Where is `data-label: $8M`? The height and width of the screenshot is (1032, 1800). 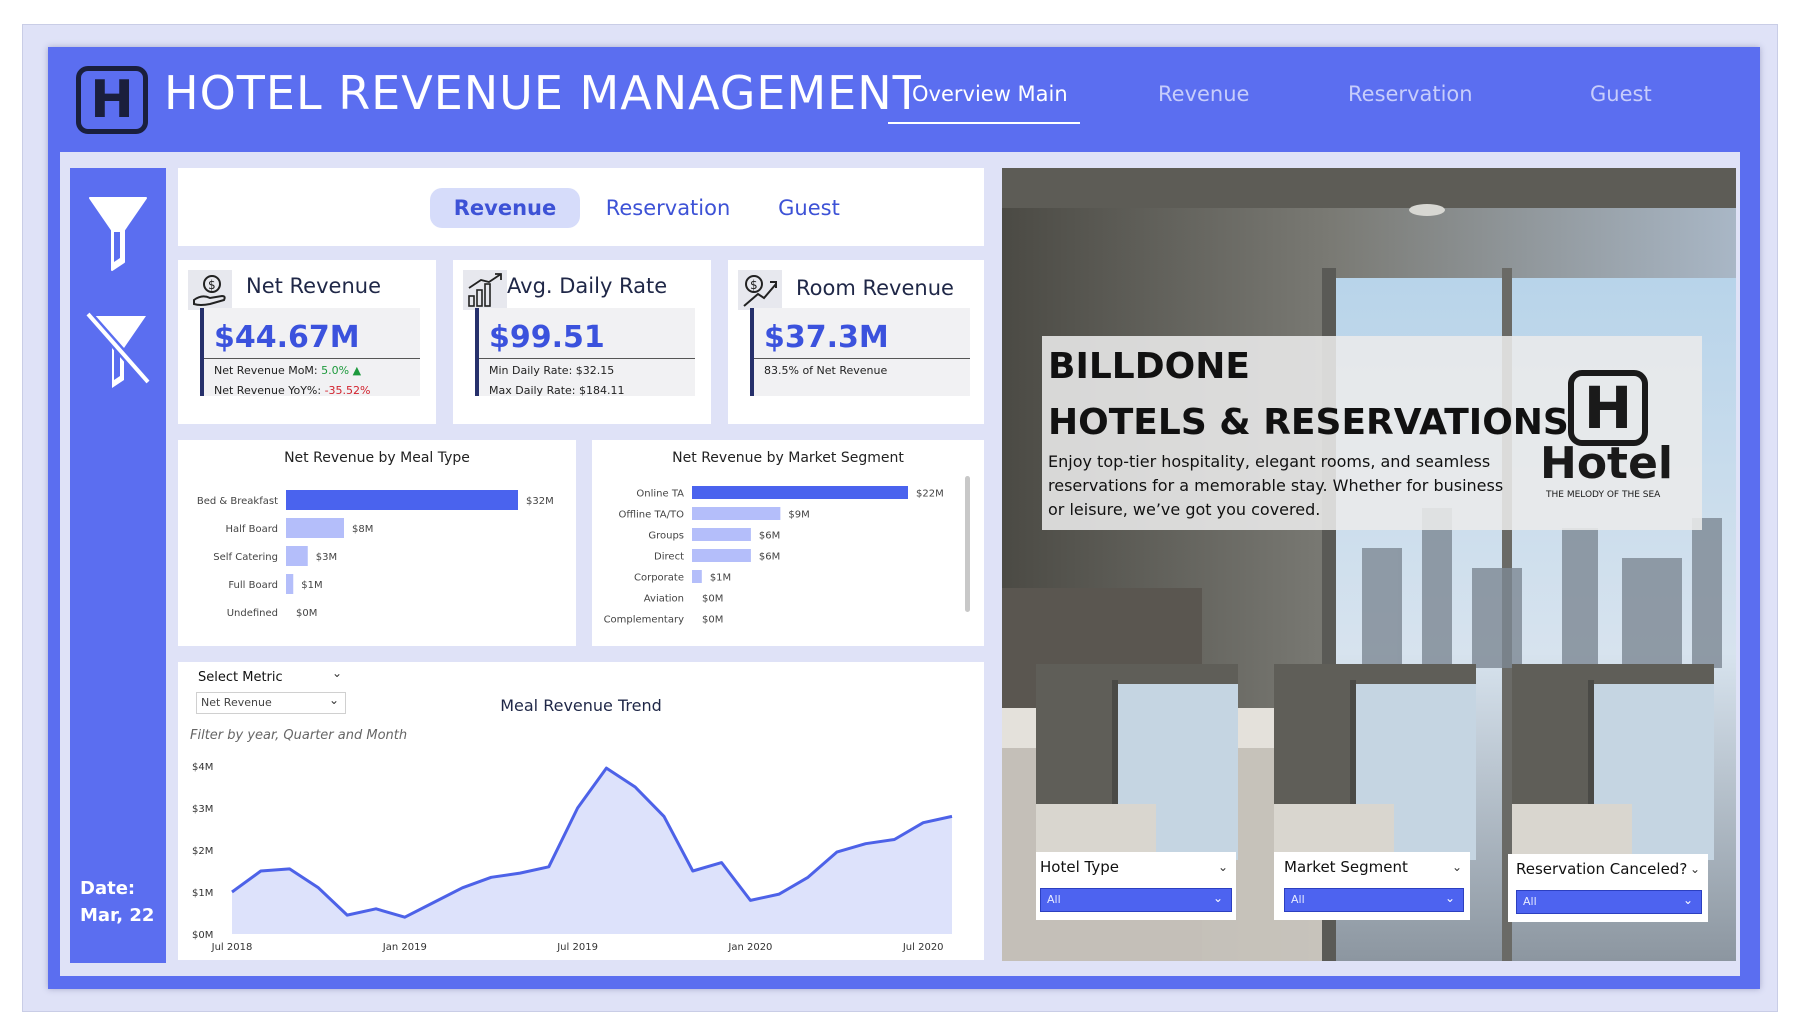 data-label: $8M is located at coordinates (362, 529).